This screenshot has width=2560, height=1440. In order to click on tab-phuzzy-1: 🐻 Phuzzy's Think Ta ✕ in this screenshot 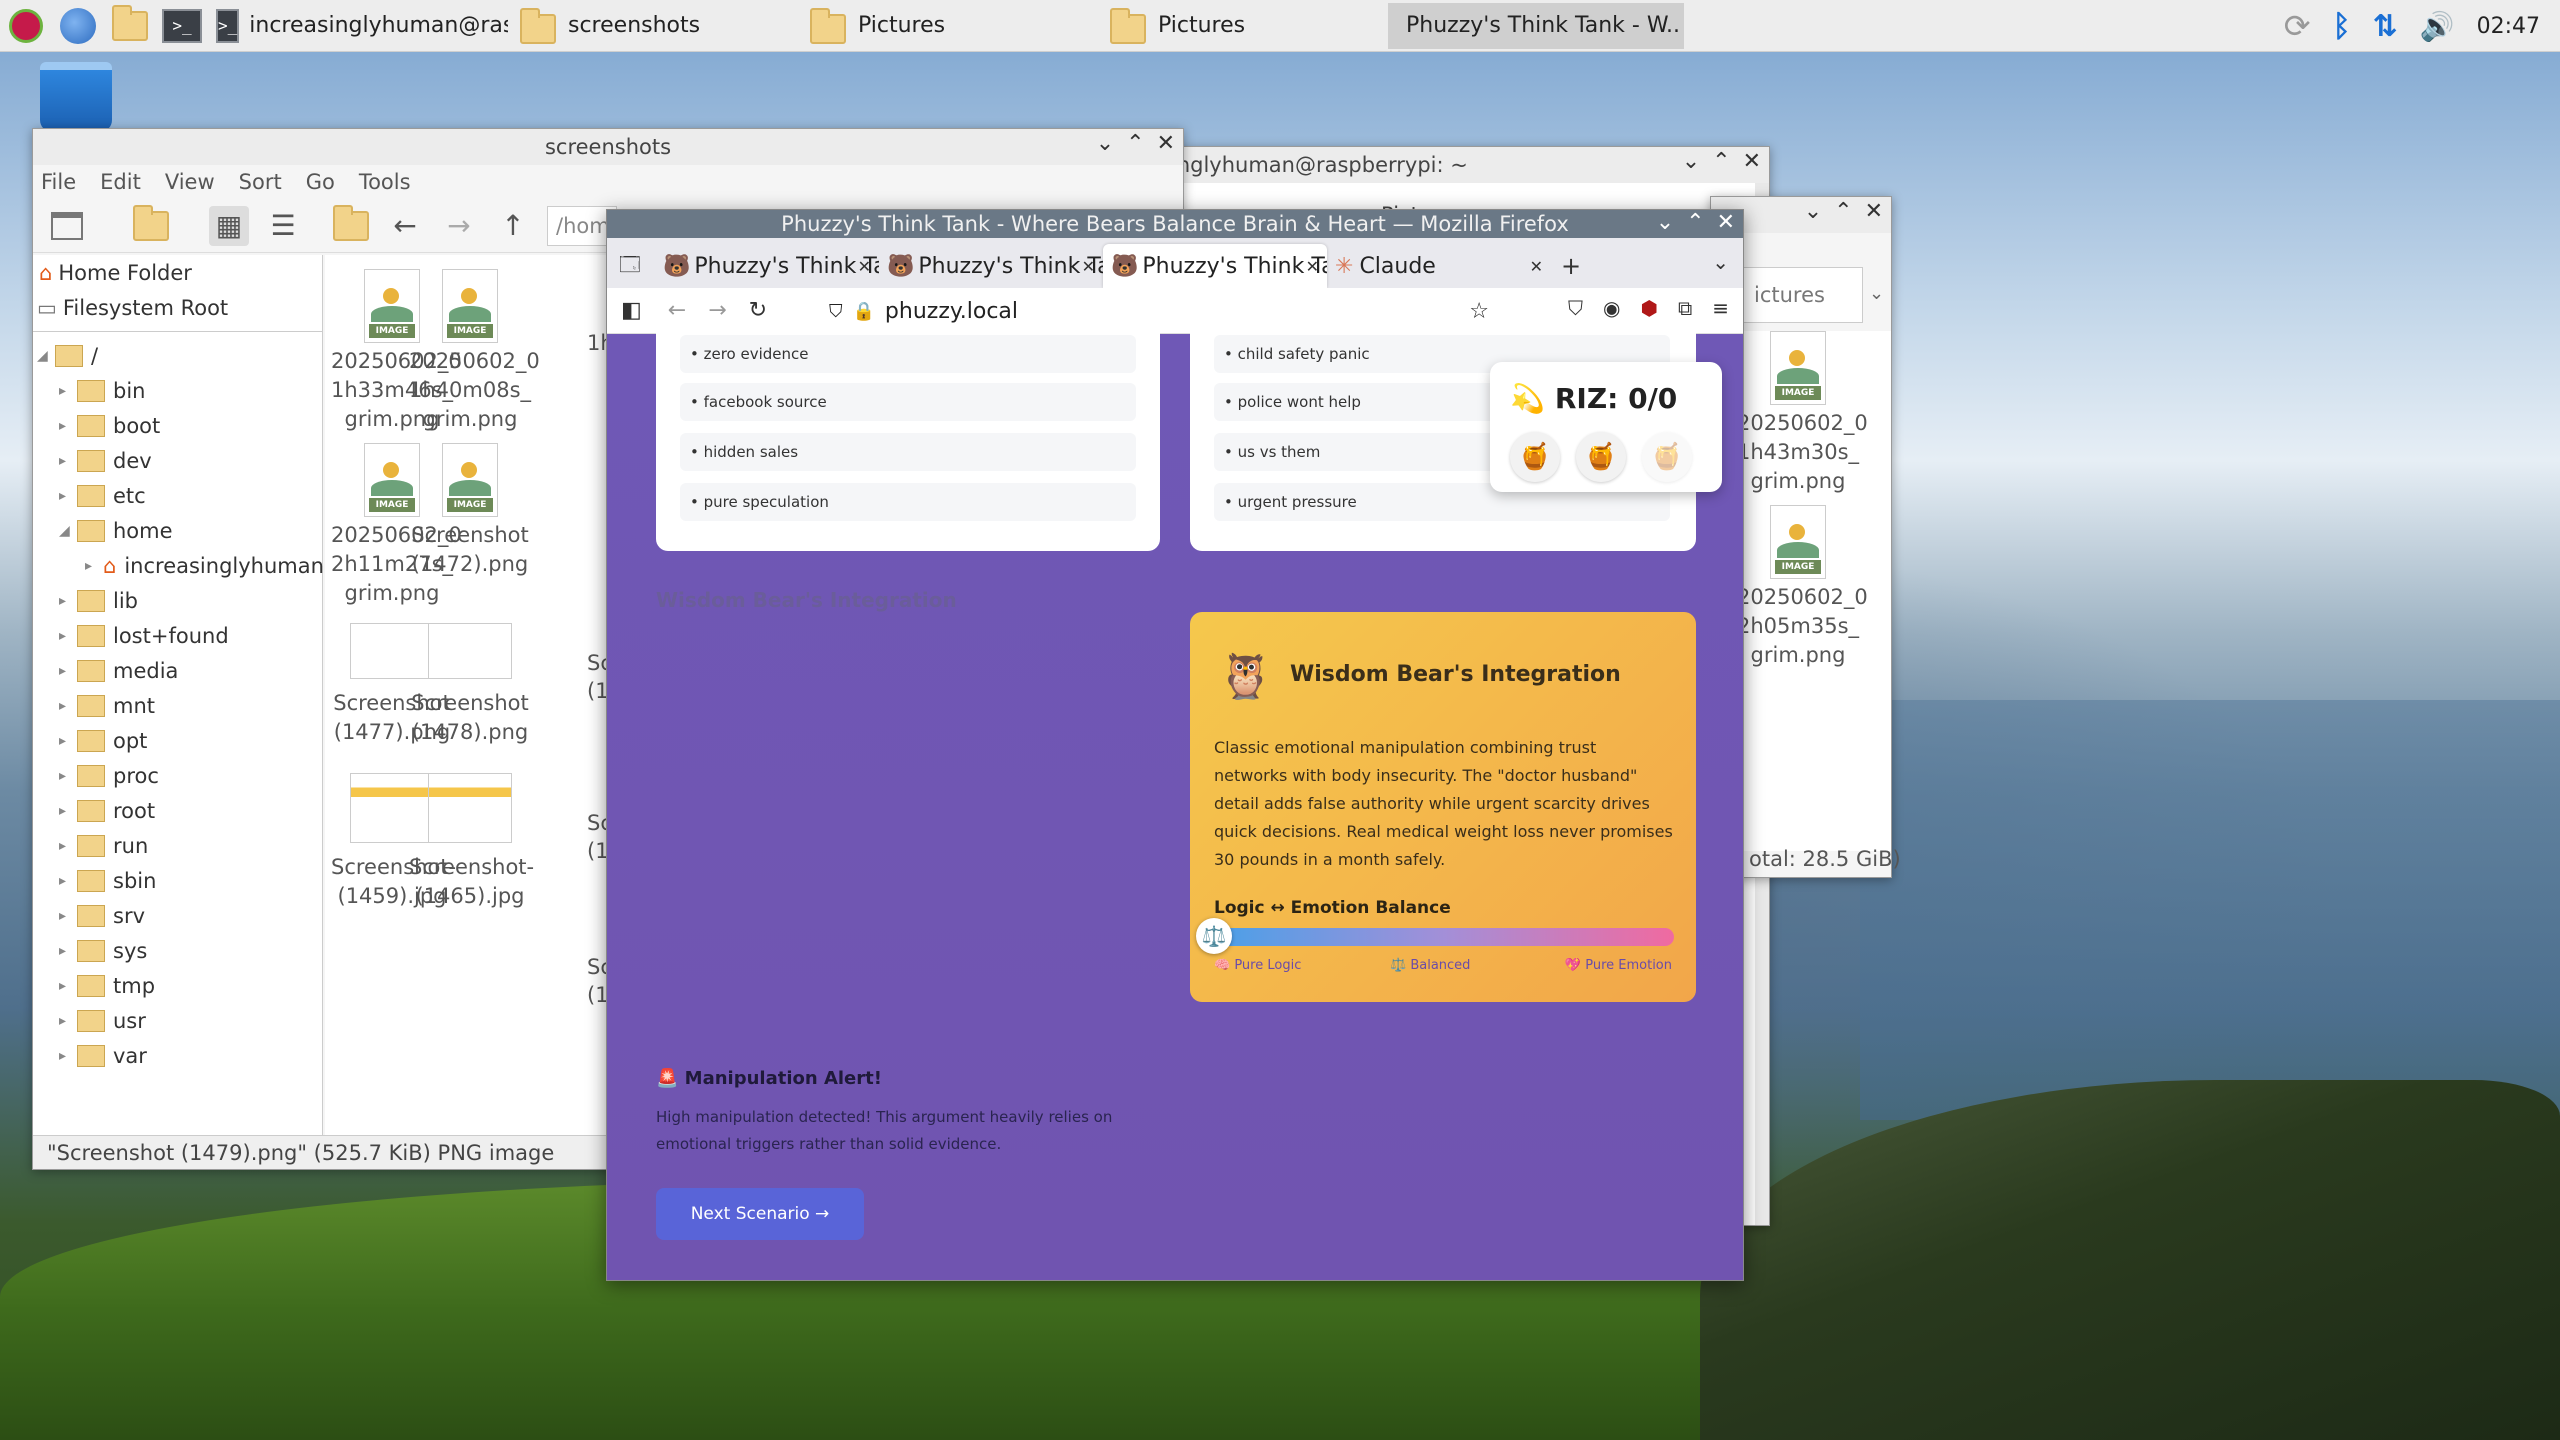, I will do `click(767, 266)`.